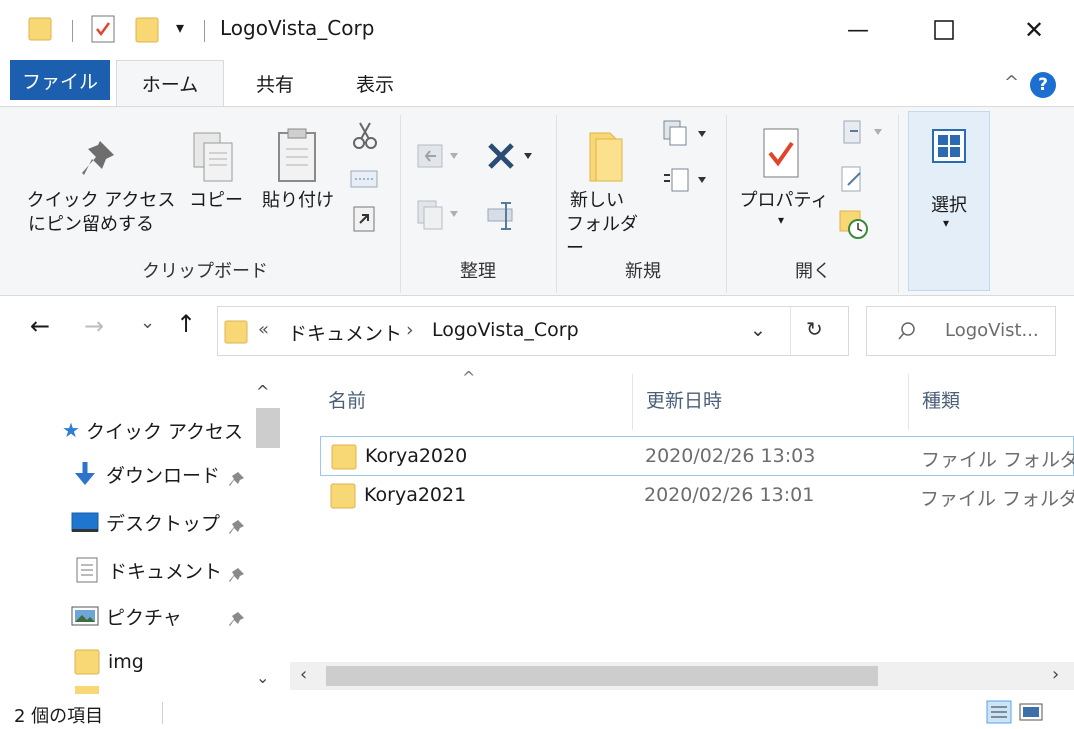  What do you see at coordinates (152, 430) in the screenshot?
I see `nav-item-quick-access: ★ クイック アクセス` at bounding box center [152, 430].